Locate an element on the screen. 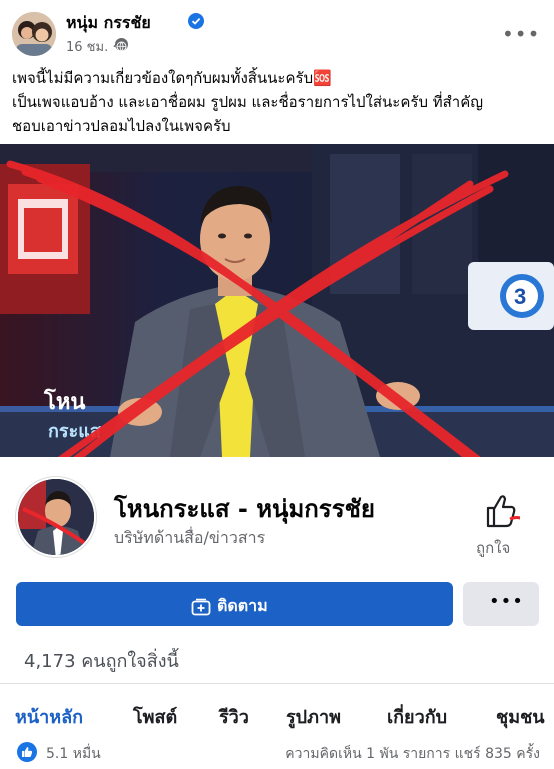 This screenshot has width=554, height=769. page-name: โหนกระแส - หนุ่มกรรชัย is located at coordinates (244, 508).